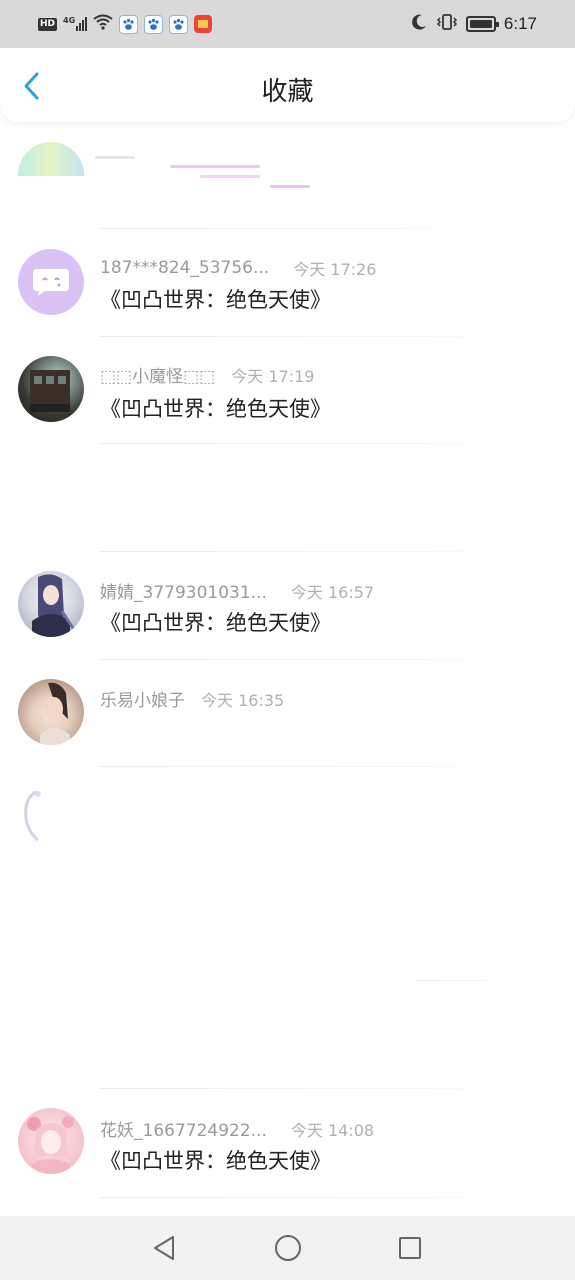 This screenshot has height=1280, width=575. Describe the element at coordinates (157, 374) in the screenshot. I see `username: ⬚⬚小魔怪⬚⬚` at that location.